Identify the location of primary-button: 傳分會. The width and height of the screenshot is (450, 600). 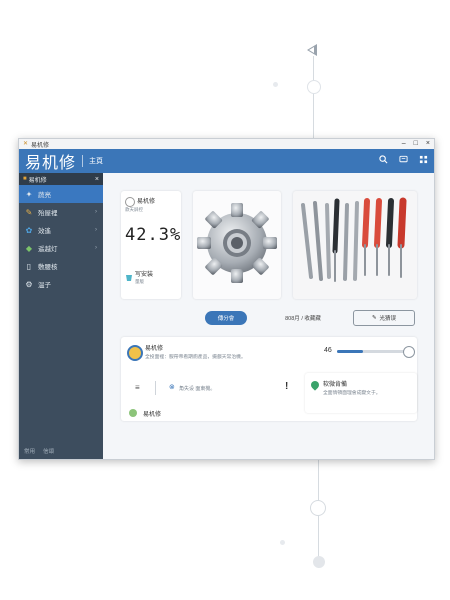
(226, 318).